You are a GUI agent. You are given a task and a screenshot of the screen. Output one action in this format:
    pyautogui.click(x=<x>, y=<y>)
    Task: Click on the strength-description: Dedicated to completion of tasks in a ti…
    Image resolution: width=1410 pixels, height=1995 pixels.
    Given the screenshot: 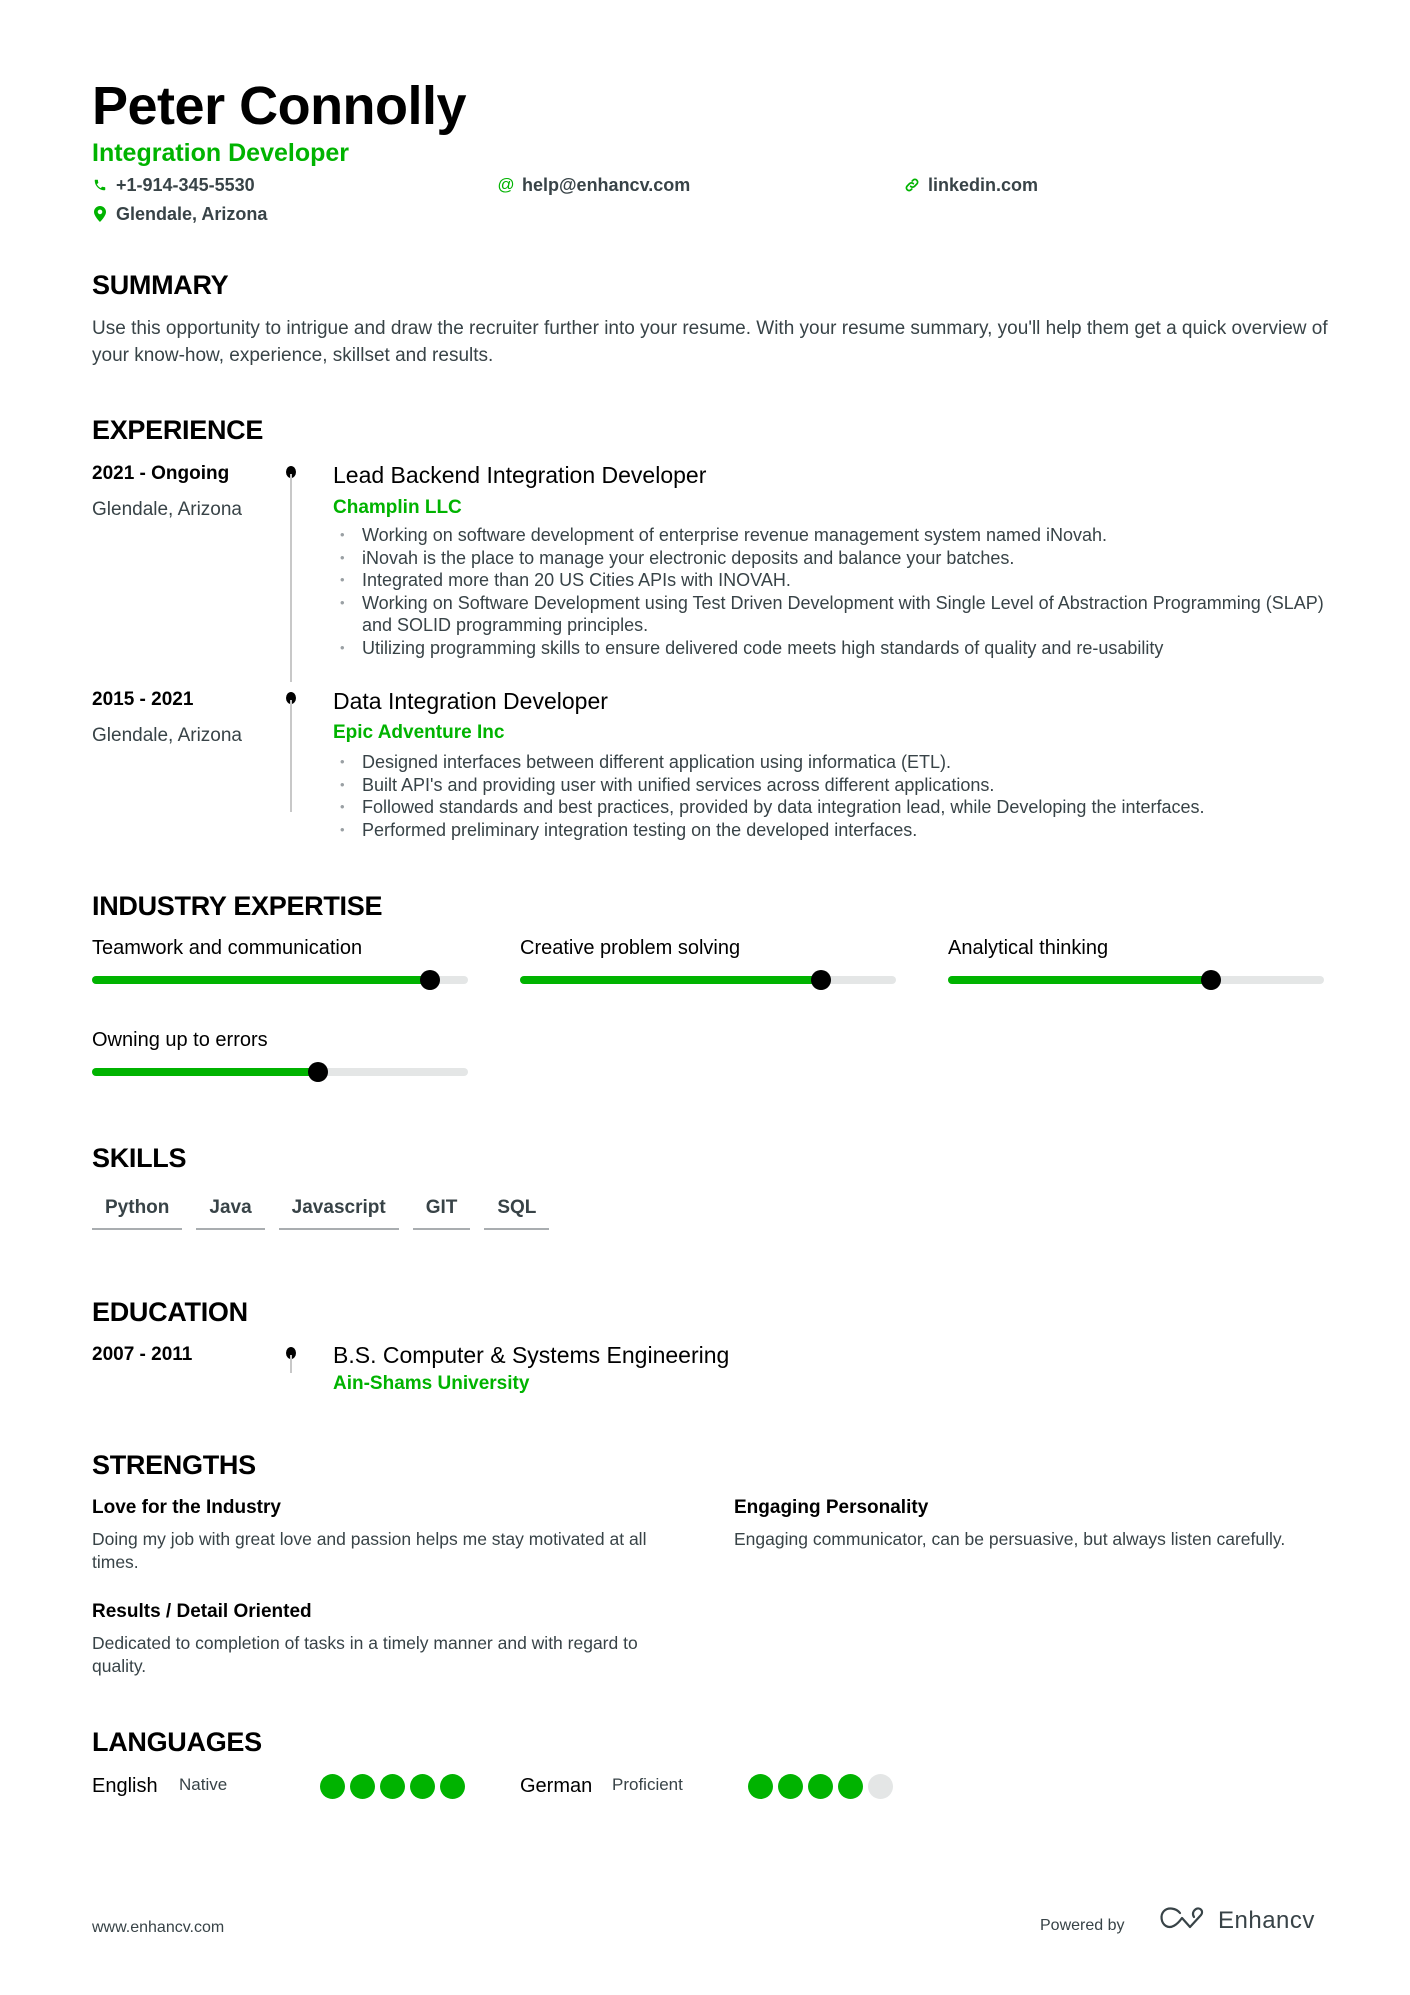 What is the action you would take?
    pyautogui.click(x=365, y=1654)
    